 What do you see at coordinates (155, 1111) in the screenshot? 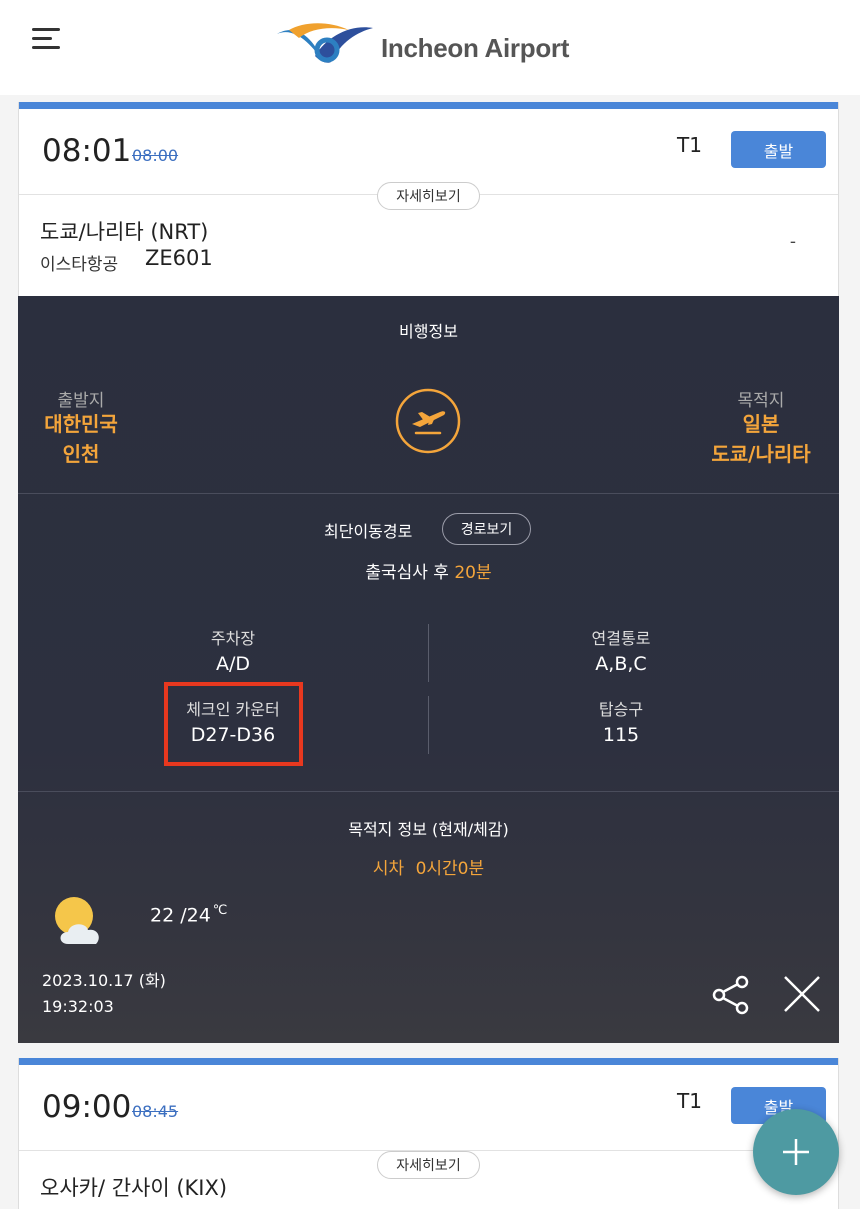
I see `scheduled-time: 08:45` at bounding box center [155, 1111].